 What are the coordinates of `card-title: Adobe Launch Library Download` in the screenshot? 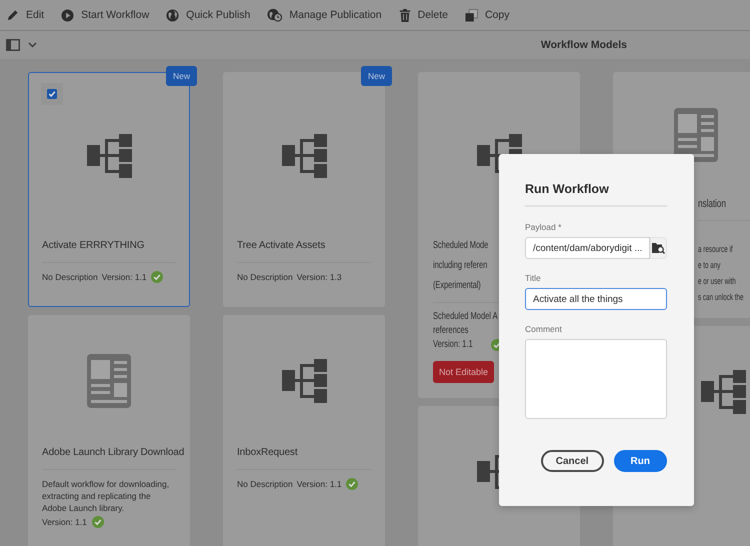 It's located at (113, 453).